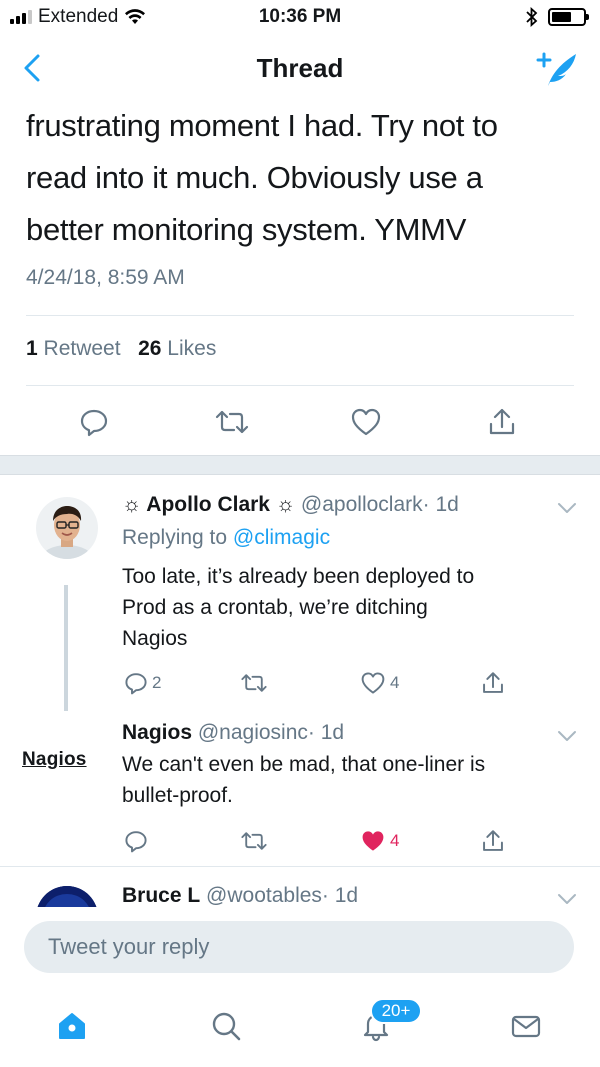 The width and height of the screenshot is (600, 1067). What do you see at coordinates (373, 841) in the screenshot?
I see `heart-filled-icon` at bounding box center [373, 841].